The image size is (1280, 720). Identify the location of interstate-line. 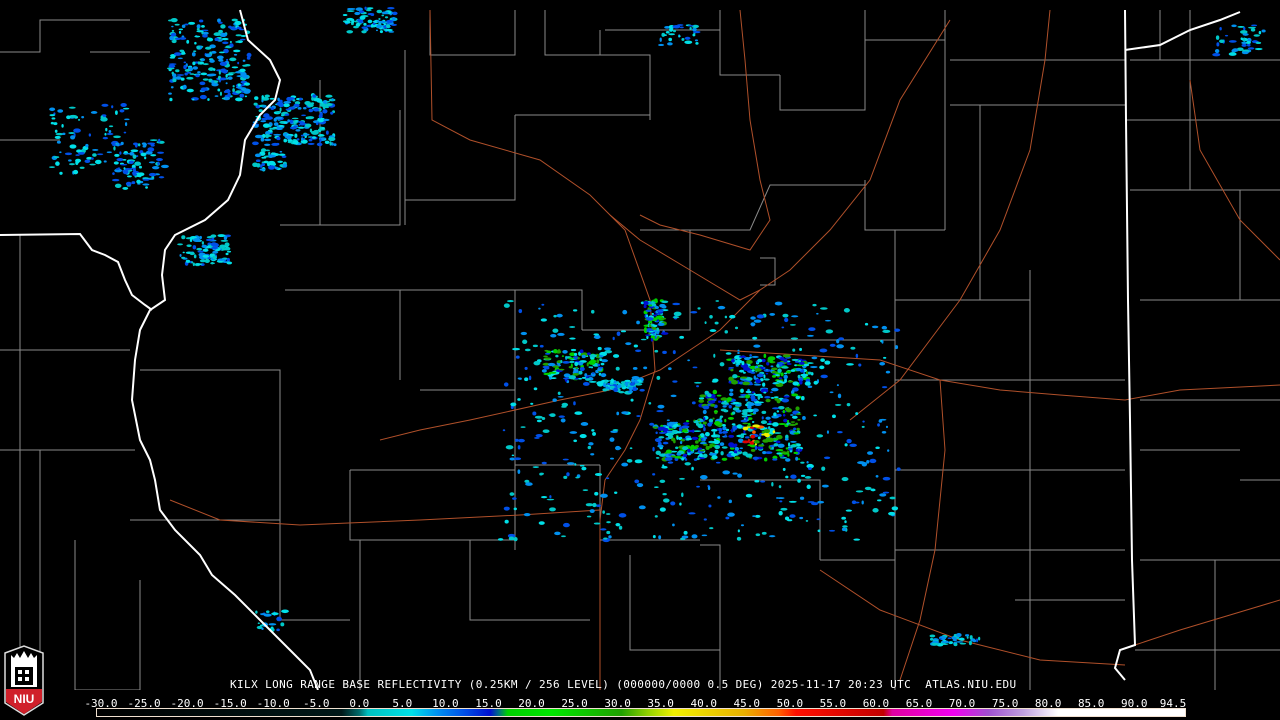
(922, 530).